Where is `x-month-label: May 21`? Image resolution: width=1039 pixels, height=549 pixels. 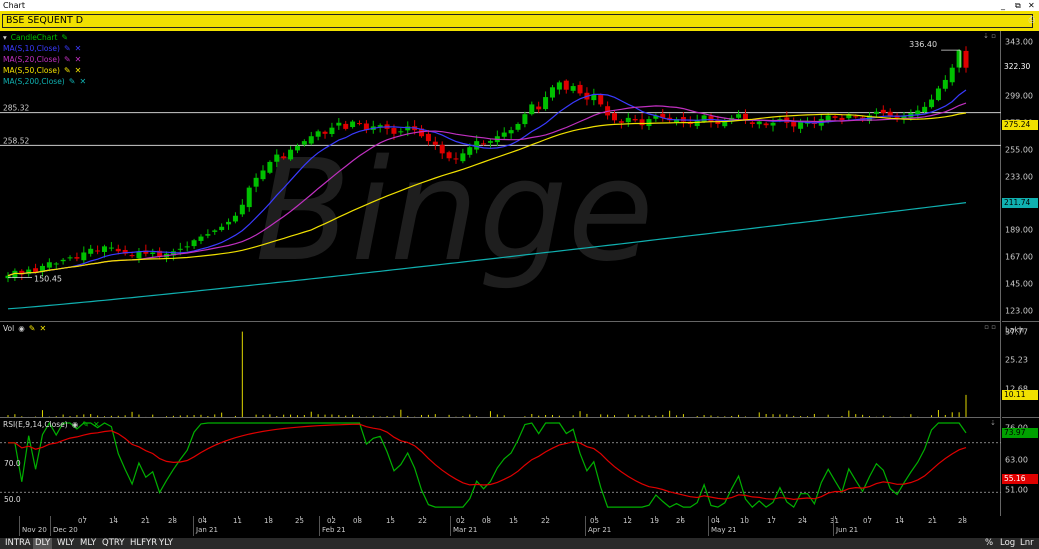 x-month-label: May 21 is located at coordinates (724, 530).